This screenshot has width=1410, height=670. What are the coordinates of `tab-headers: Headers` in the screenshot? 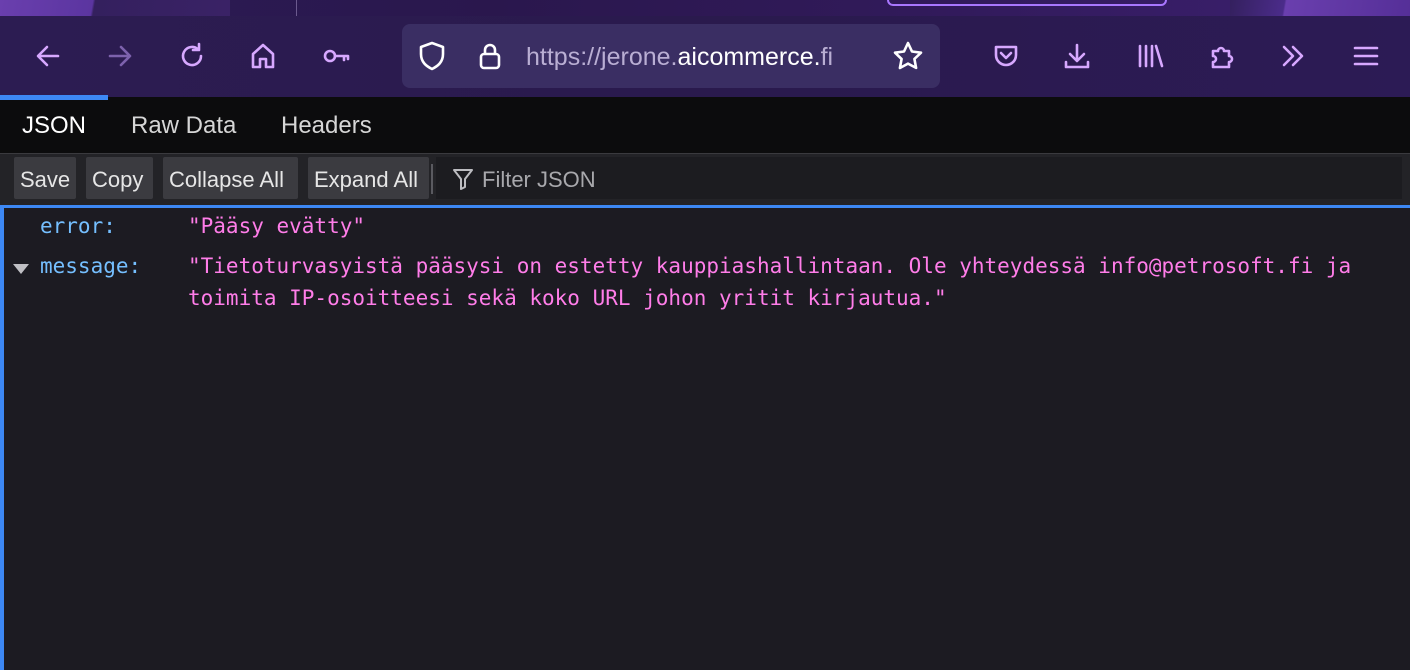 It's located at (326, 125).